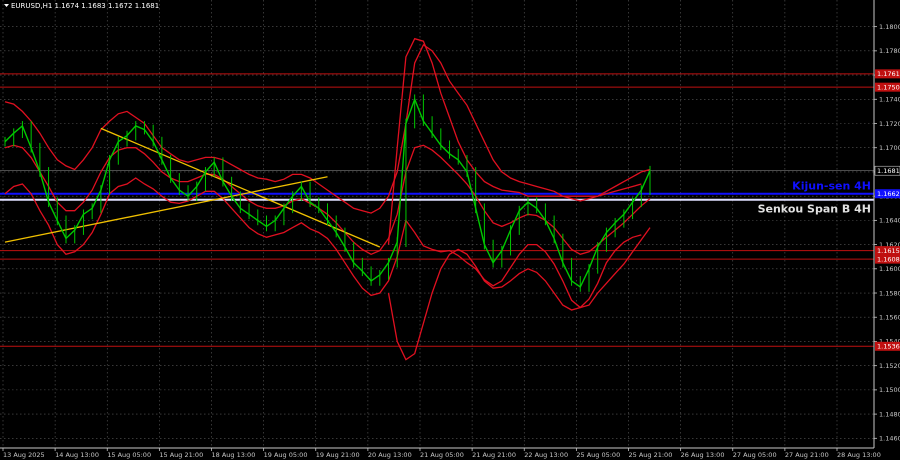 This screenshot has height=460, width=900. Describe the element at coordinates (129, 455) in the screenshot. I see `x-tick-label: 15 Aug 05:00` at that location.